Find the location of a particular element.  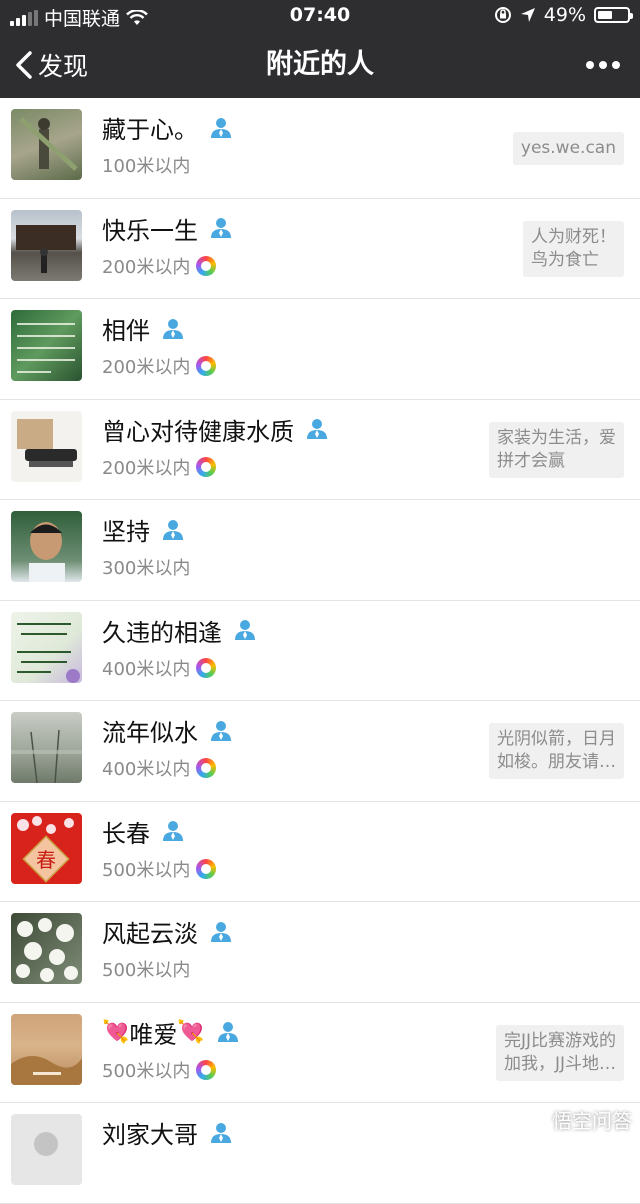

status-right: 49% is located at coordinates (563, 15).